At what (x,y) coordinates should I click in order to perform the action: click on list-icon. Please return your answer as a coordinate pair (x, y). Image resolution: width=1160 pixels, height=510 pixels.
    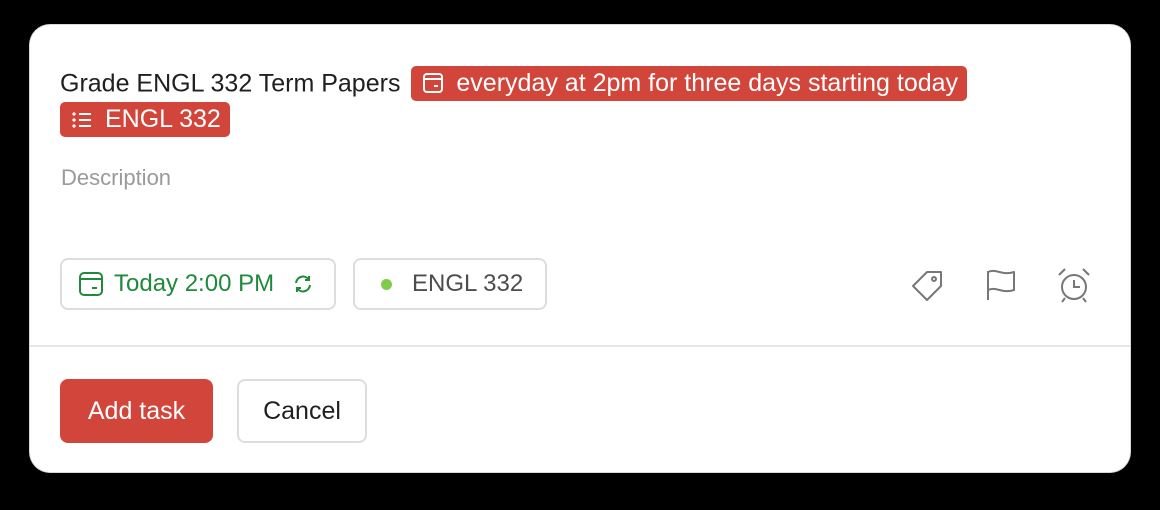
    Looking at the image, I should click on (81, 119).